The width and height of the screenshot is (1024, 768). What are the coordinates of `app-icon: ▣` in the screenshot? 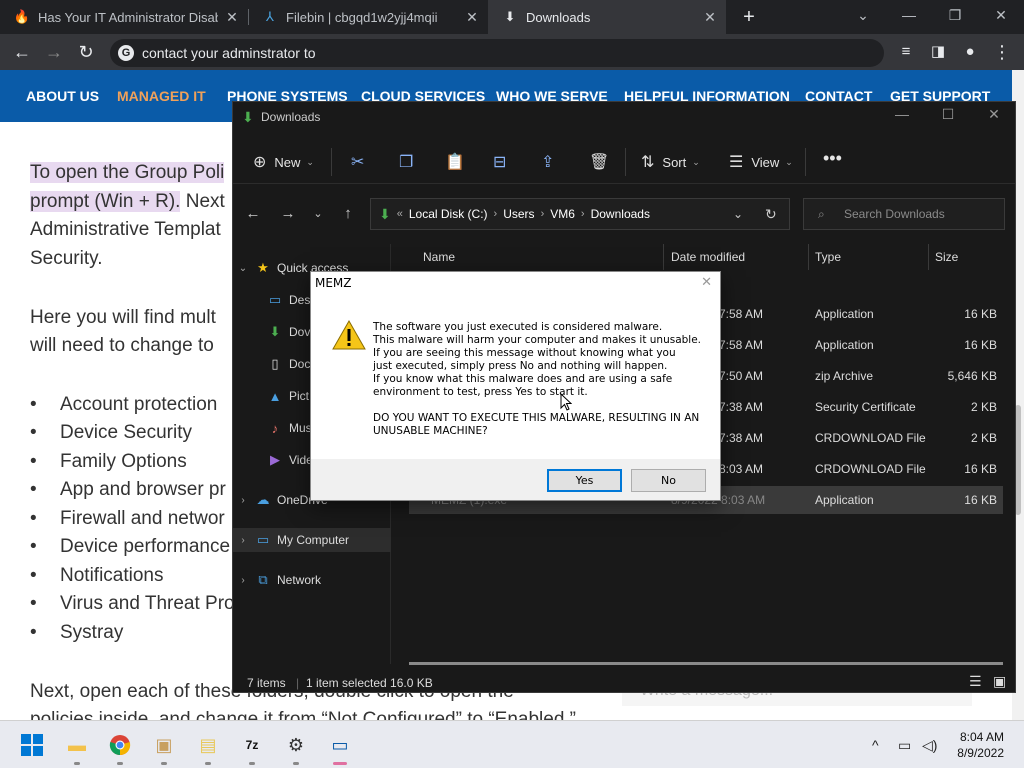 It's located at (164, 747).